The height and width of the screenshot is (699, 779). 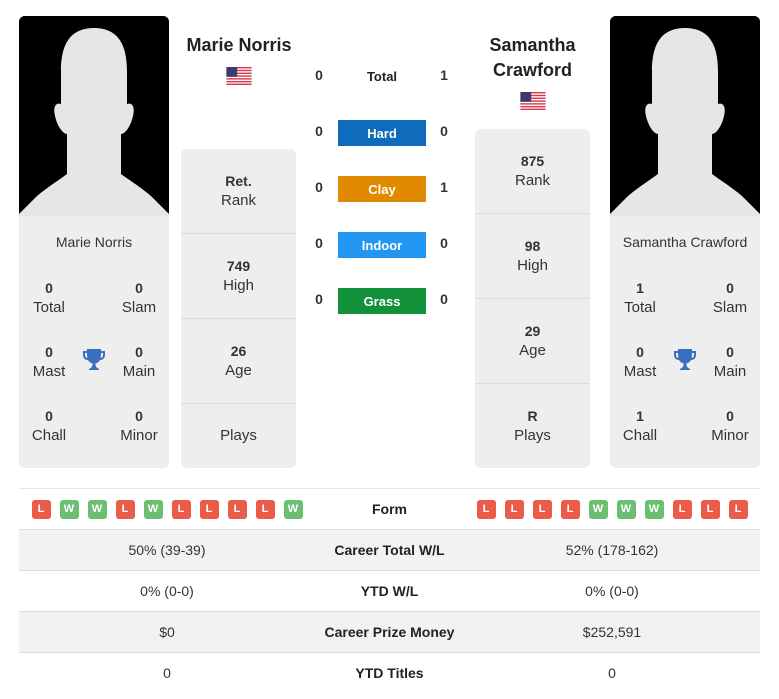 I want to click on h2h-total-p1: 0, so click(x=319, y=75).